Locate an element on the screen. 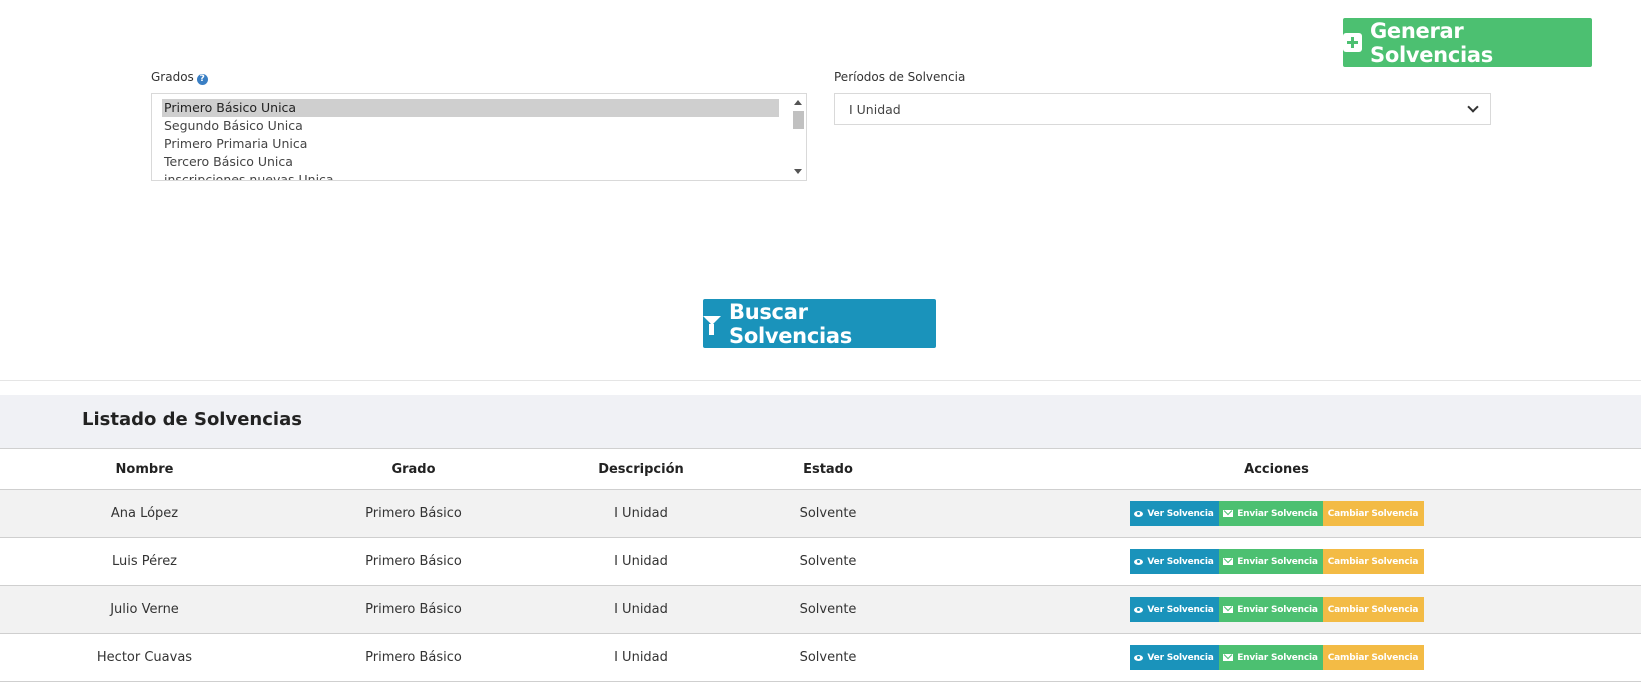 The height and width of the screenshot is (685, 1641). grados-option: Primero Primaria Unica is located at coordinates (470, 144).